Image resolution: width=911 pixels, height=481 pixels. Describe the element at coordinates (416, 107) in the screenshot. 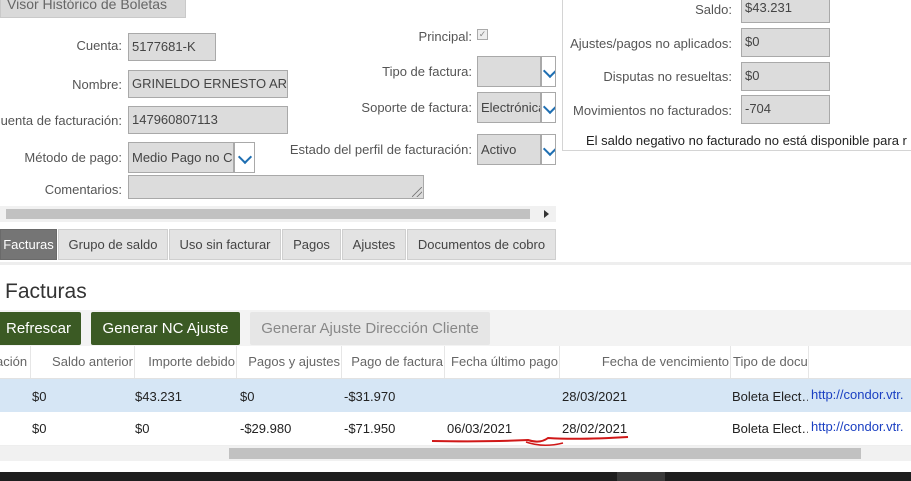

I see `soporte-factura-label: Soporte de factura:` at that location.